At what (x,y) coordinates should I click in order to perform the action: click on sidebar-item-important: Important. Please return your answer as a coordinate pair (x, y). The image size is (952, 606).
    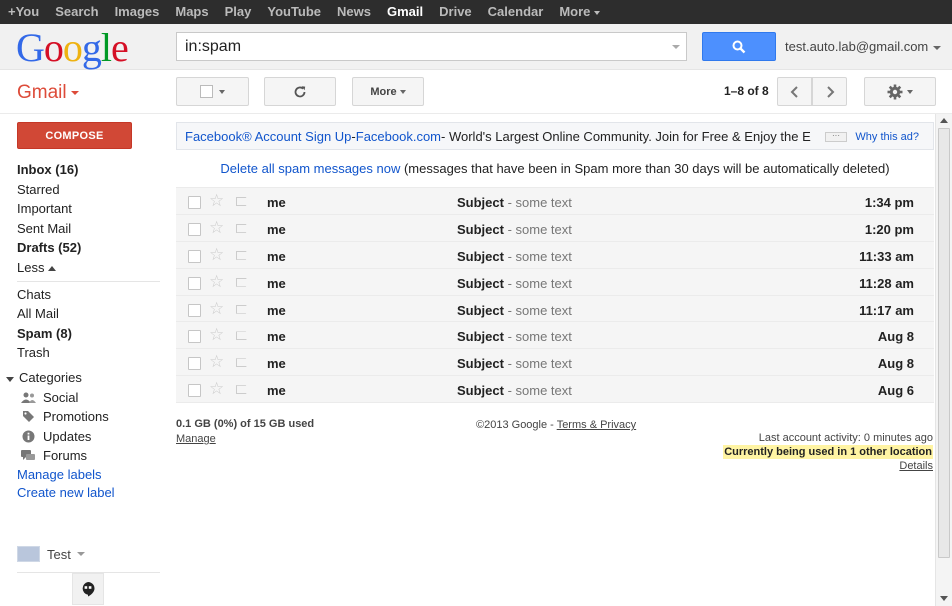
    Looking at the image, I should click on (89, 209).